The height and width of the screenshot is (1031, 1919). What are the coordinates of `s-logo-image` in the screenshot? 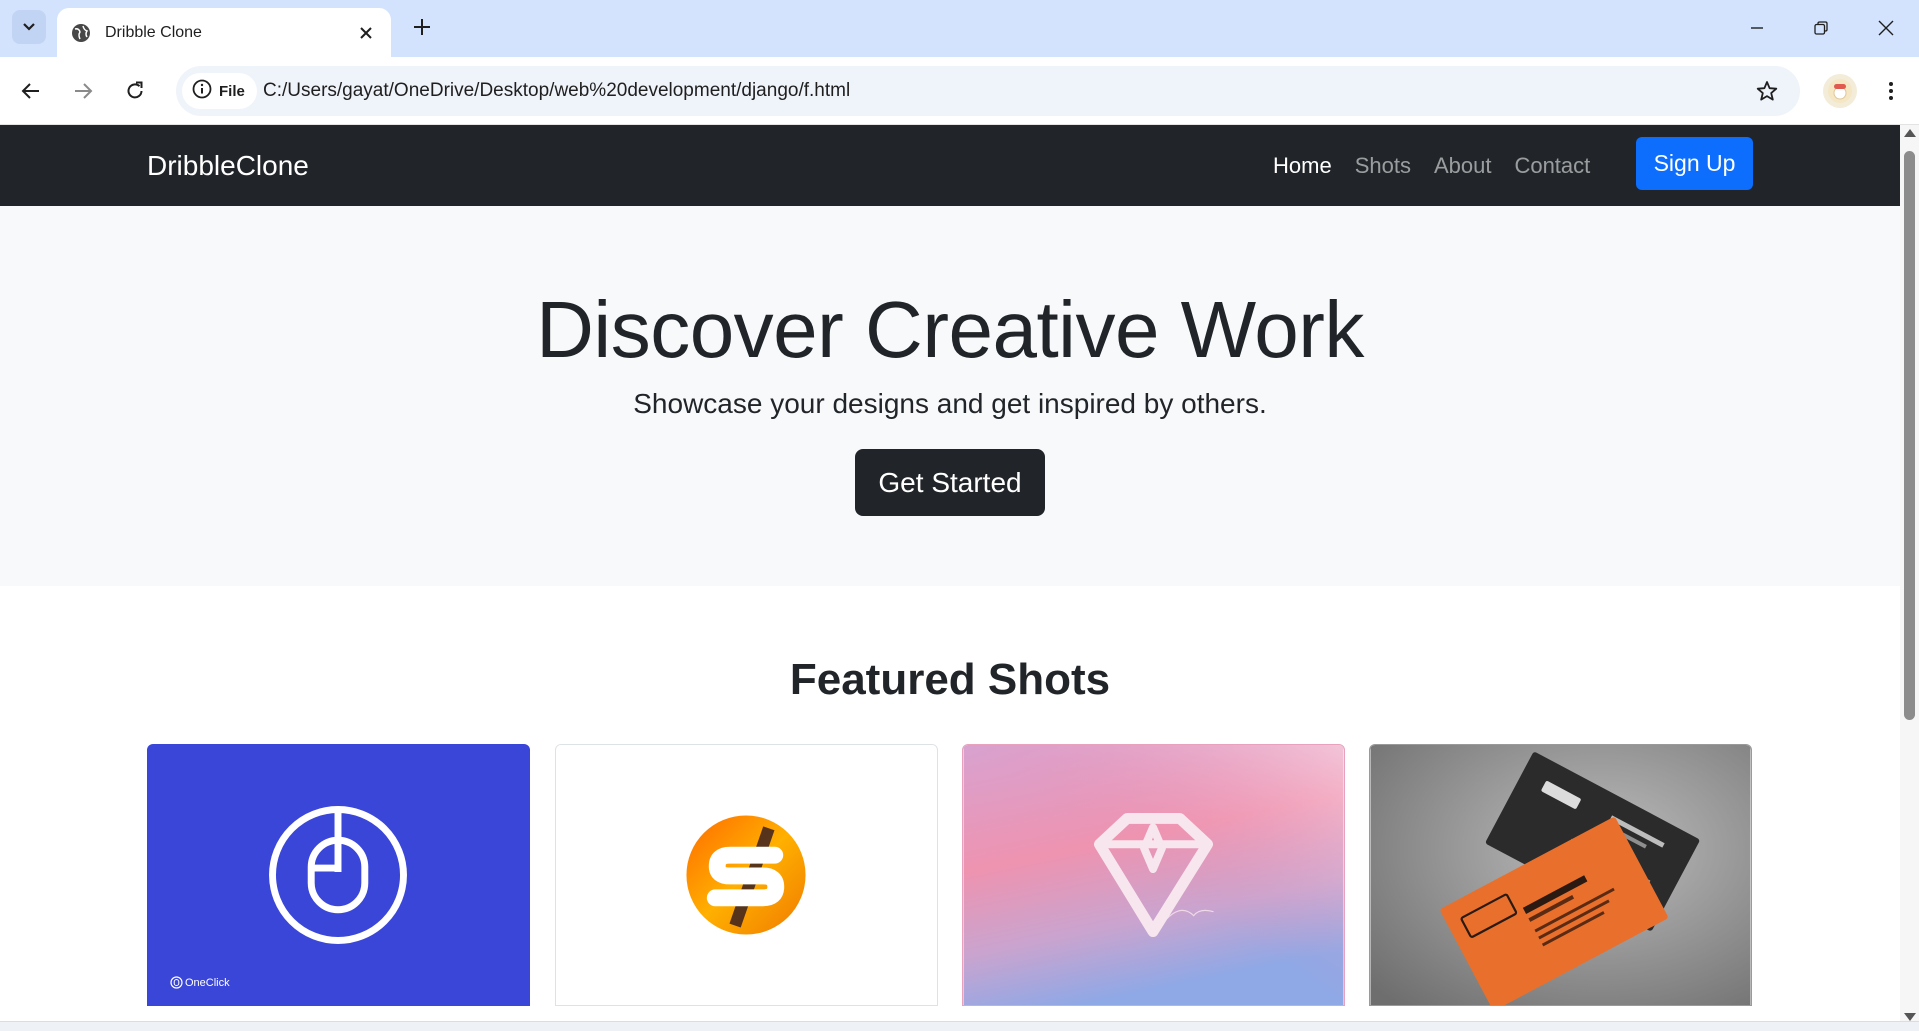 It's located at (746, 875).